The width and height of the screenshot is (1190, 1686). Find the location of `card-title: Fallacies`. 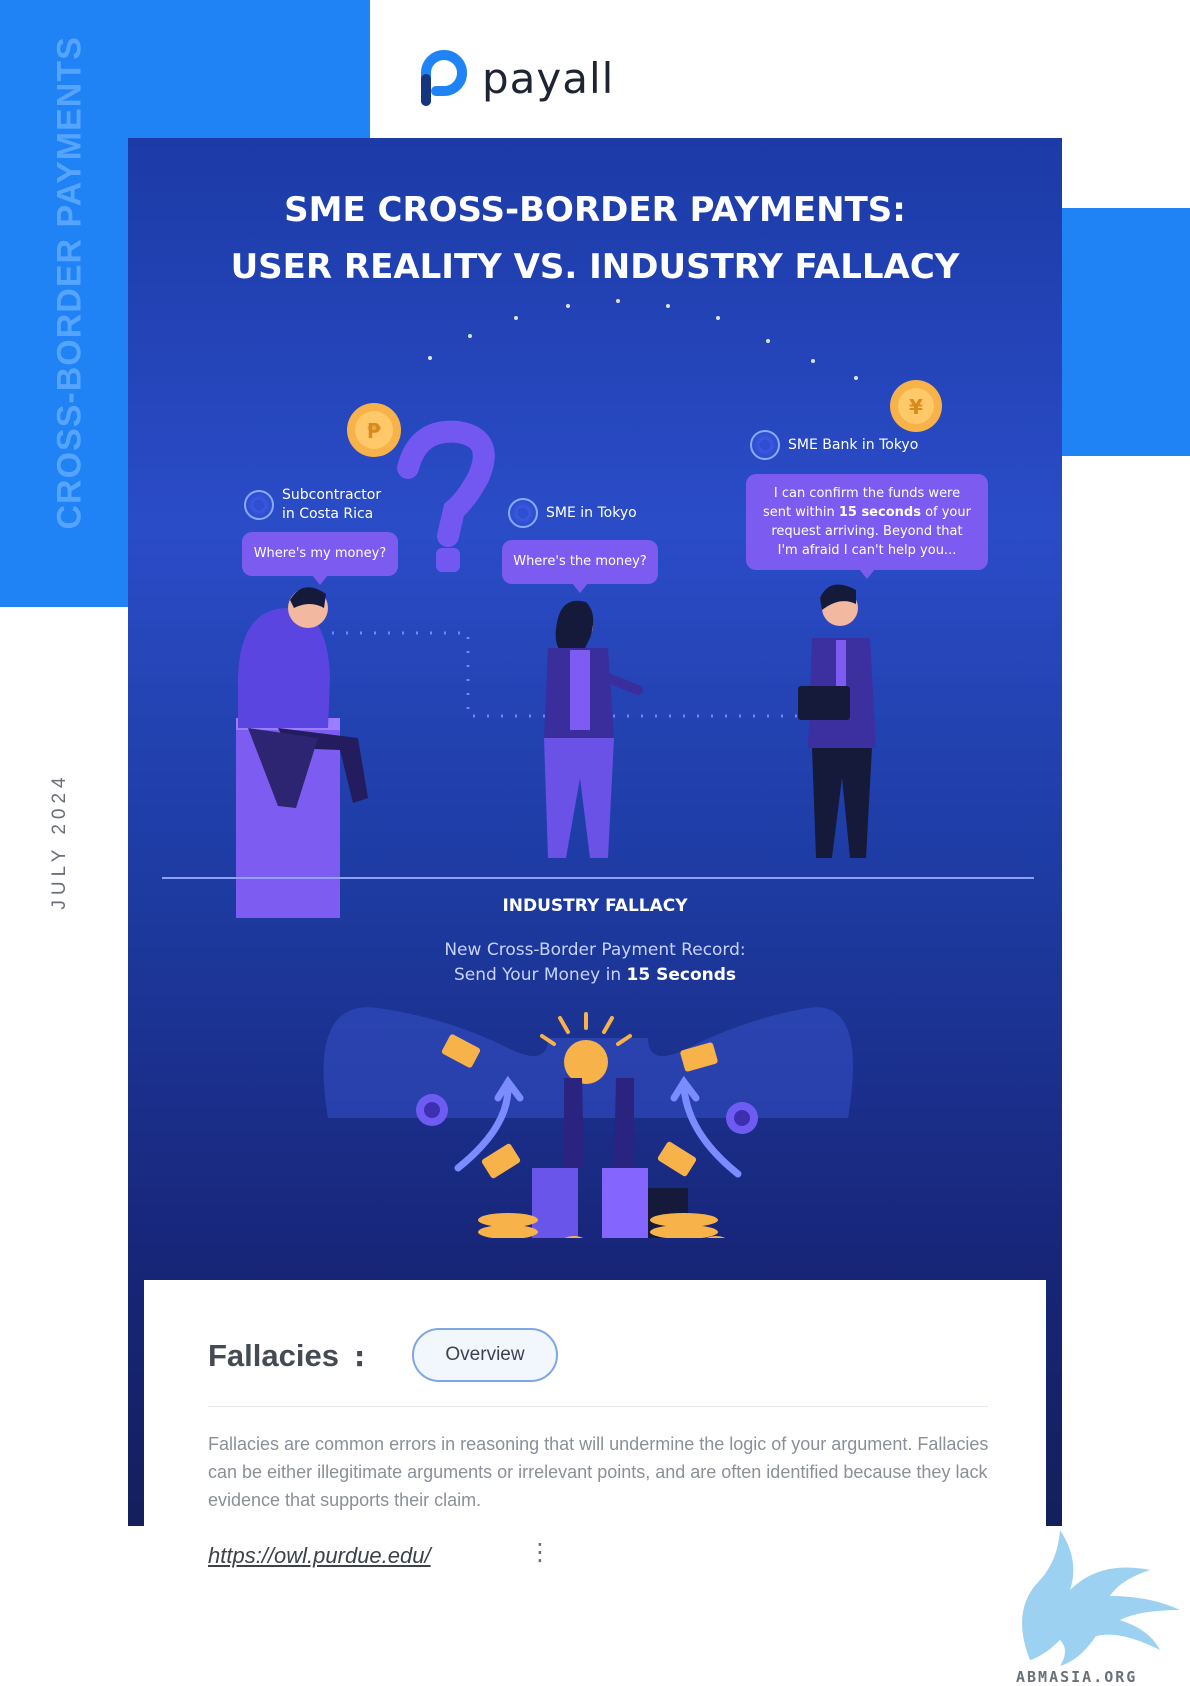

card-title: Fallacies is located at coordinates (273, 1355).